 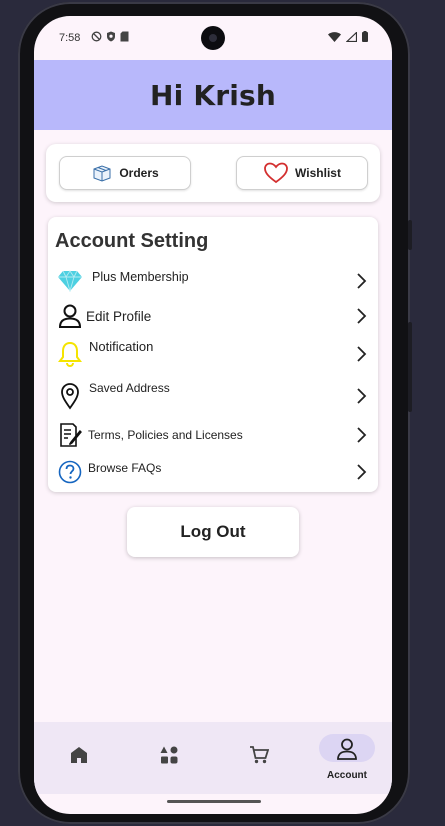 I want to click on status-bar: 7:58, so click(x=213, y=38).